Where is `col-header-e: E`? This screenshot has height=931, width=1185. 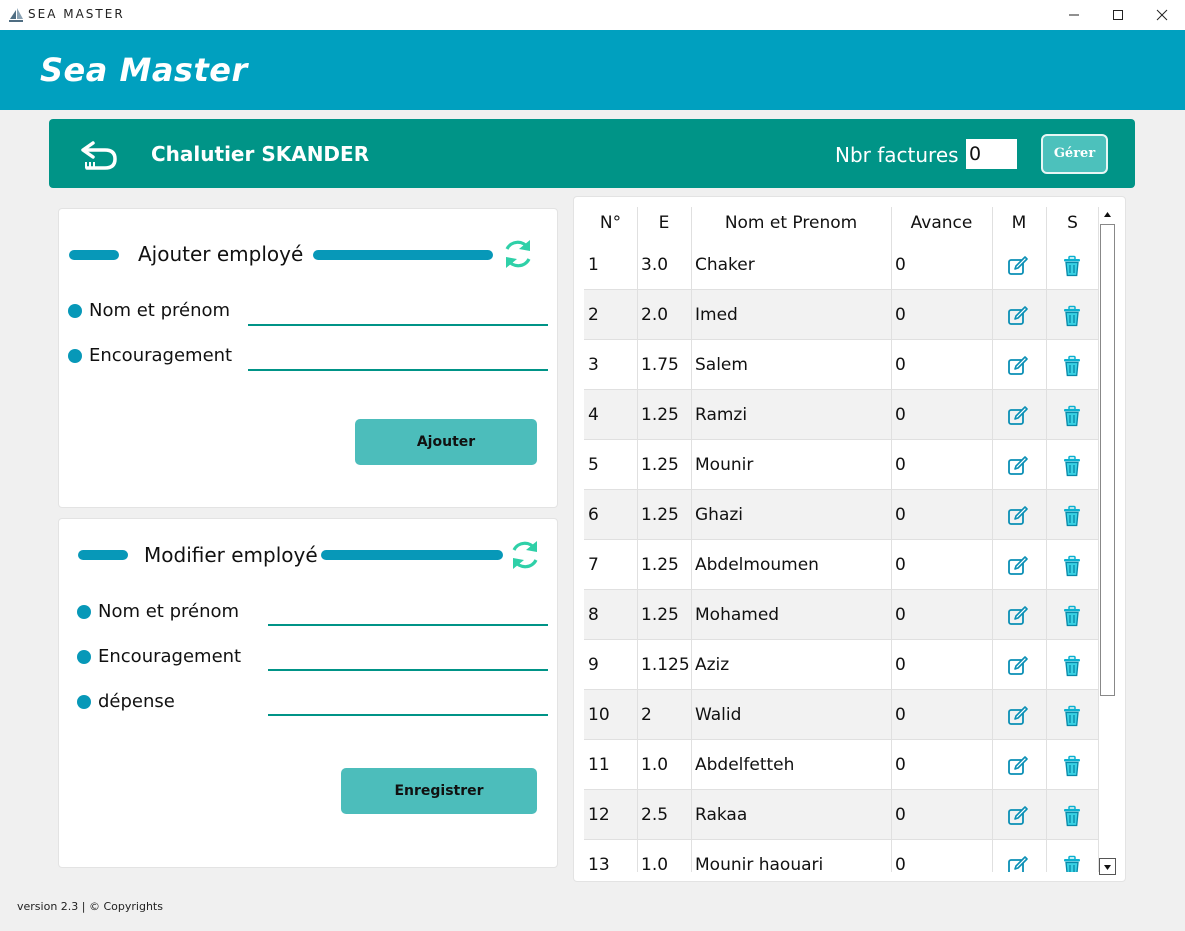
col-header-e: E is located at coordinates (664, 223).